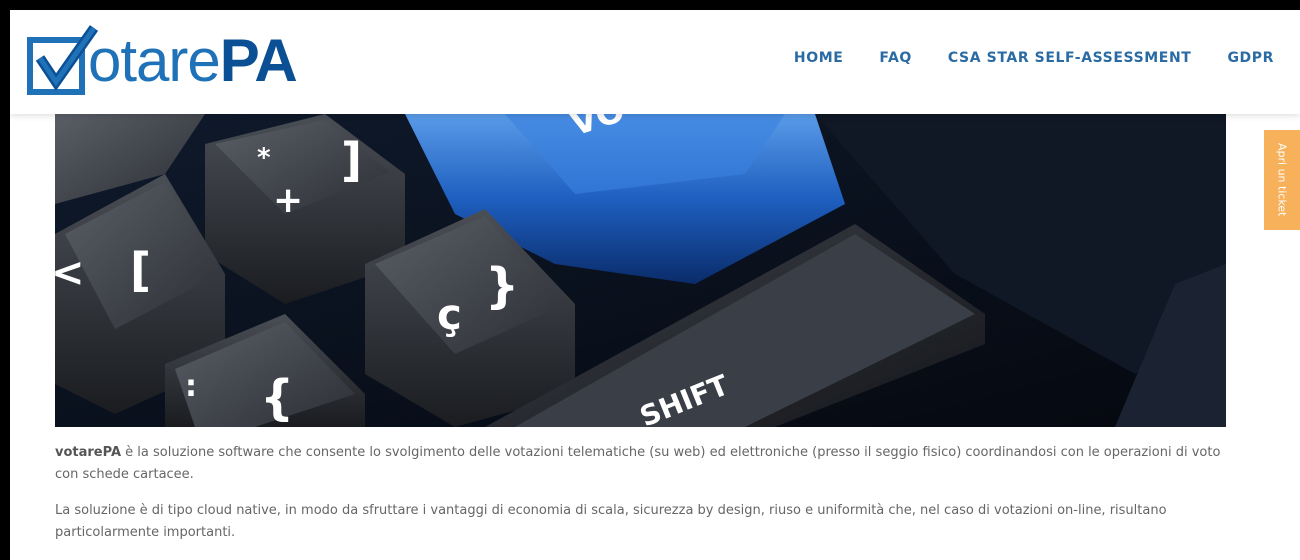 The height and width of the screenshot is (560, 1300). Describe the element at coordinates (288, 200) in the screenshot. I see `key-plus: +` at that location.